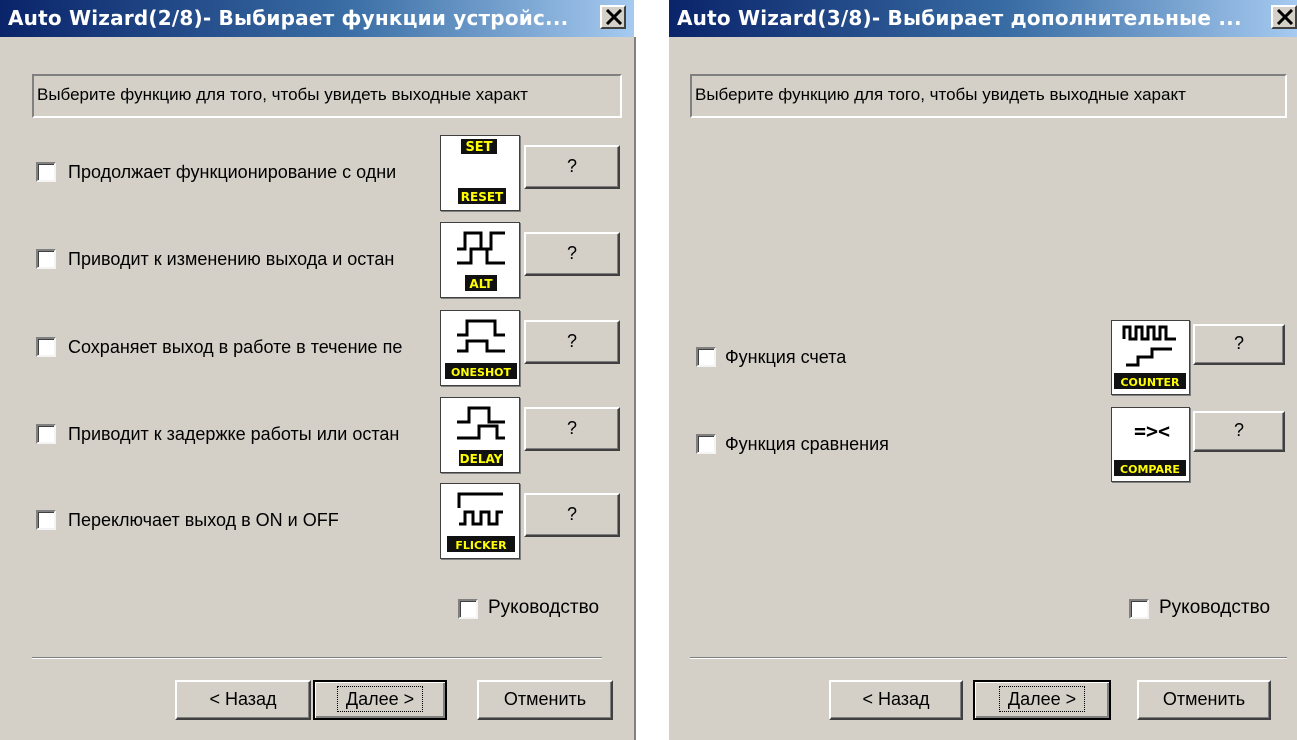 The width and height of the screenshot is (1297, 740). What do you see at coordinates (253, 520) in the screenshot?
I see `option-label: Переключает выход в ON и OFF` at bounding box center [253, 520].